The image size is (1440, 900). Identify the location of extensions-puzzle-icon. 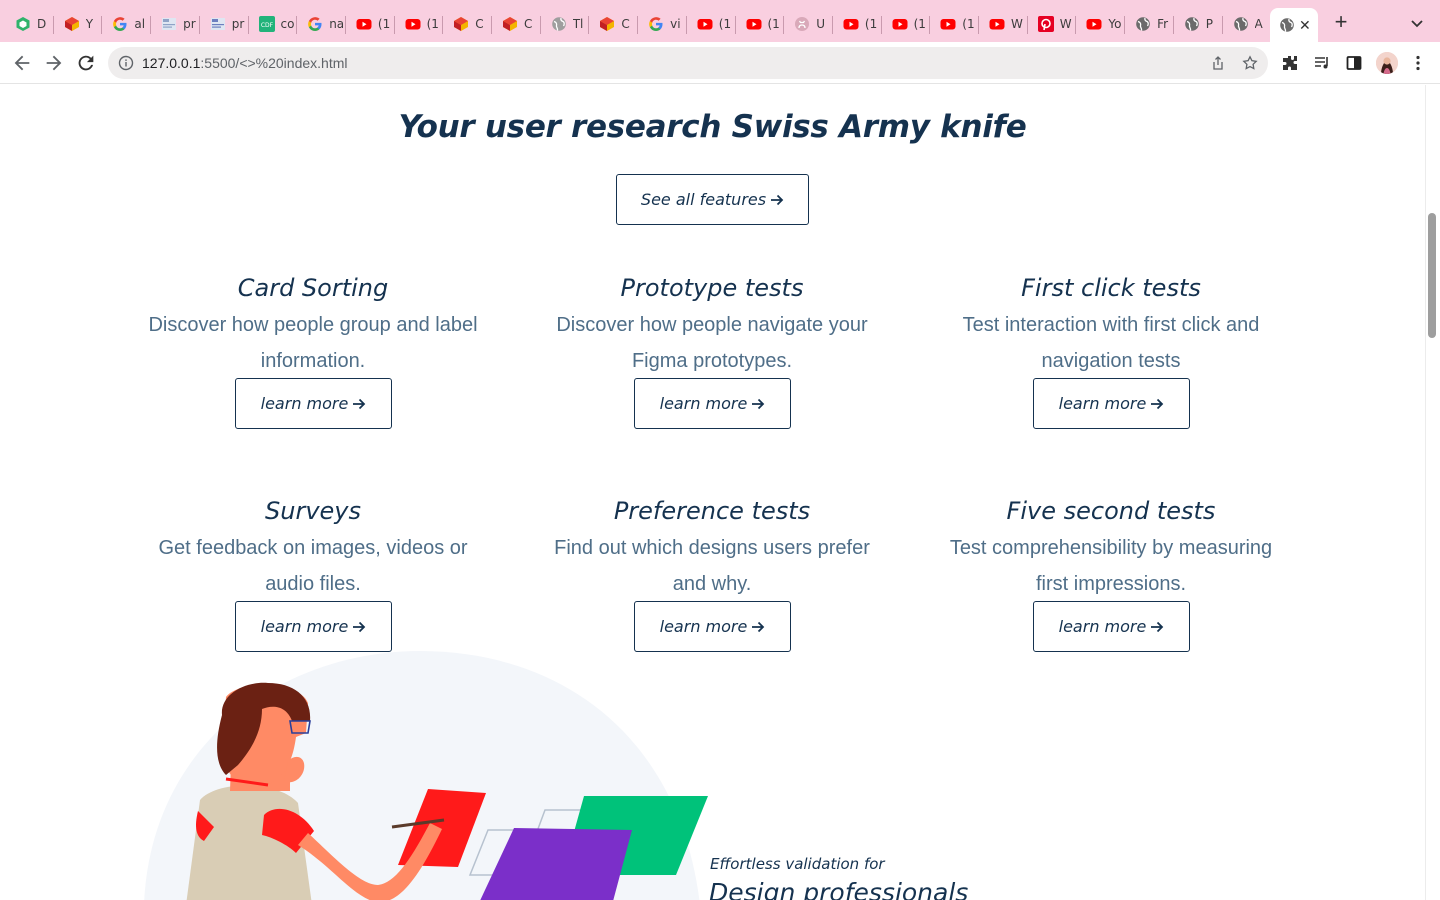
(1290, 63).